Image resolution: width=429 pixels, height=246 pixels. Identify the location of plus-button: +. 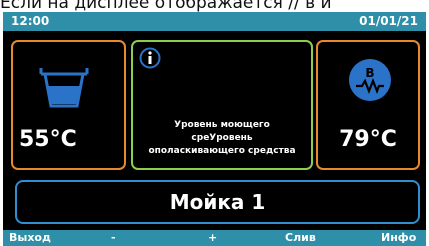
(212, 238).